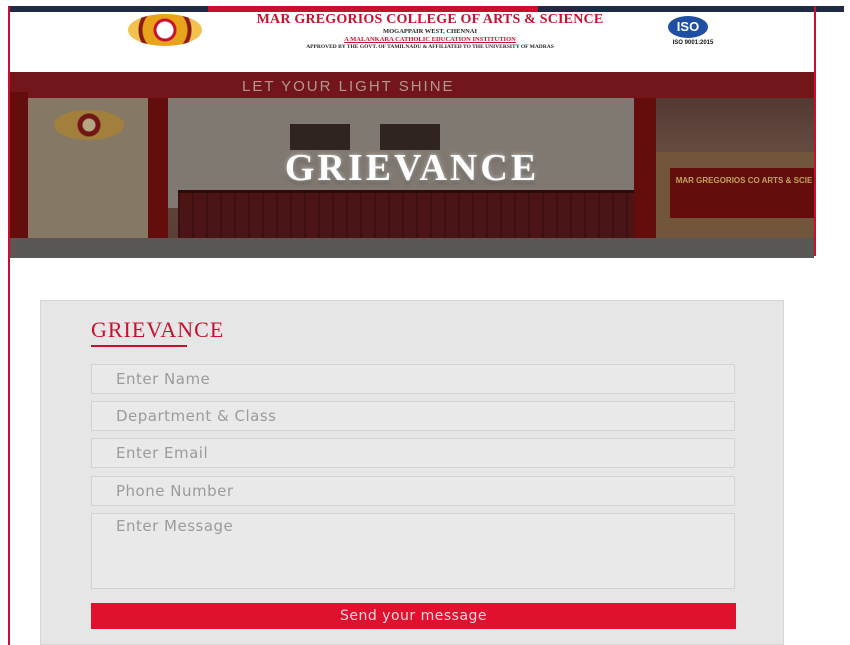  I want to click on iso-badge: ISO ISO 9001:2015, so click(693, 33).